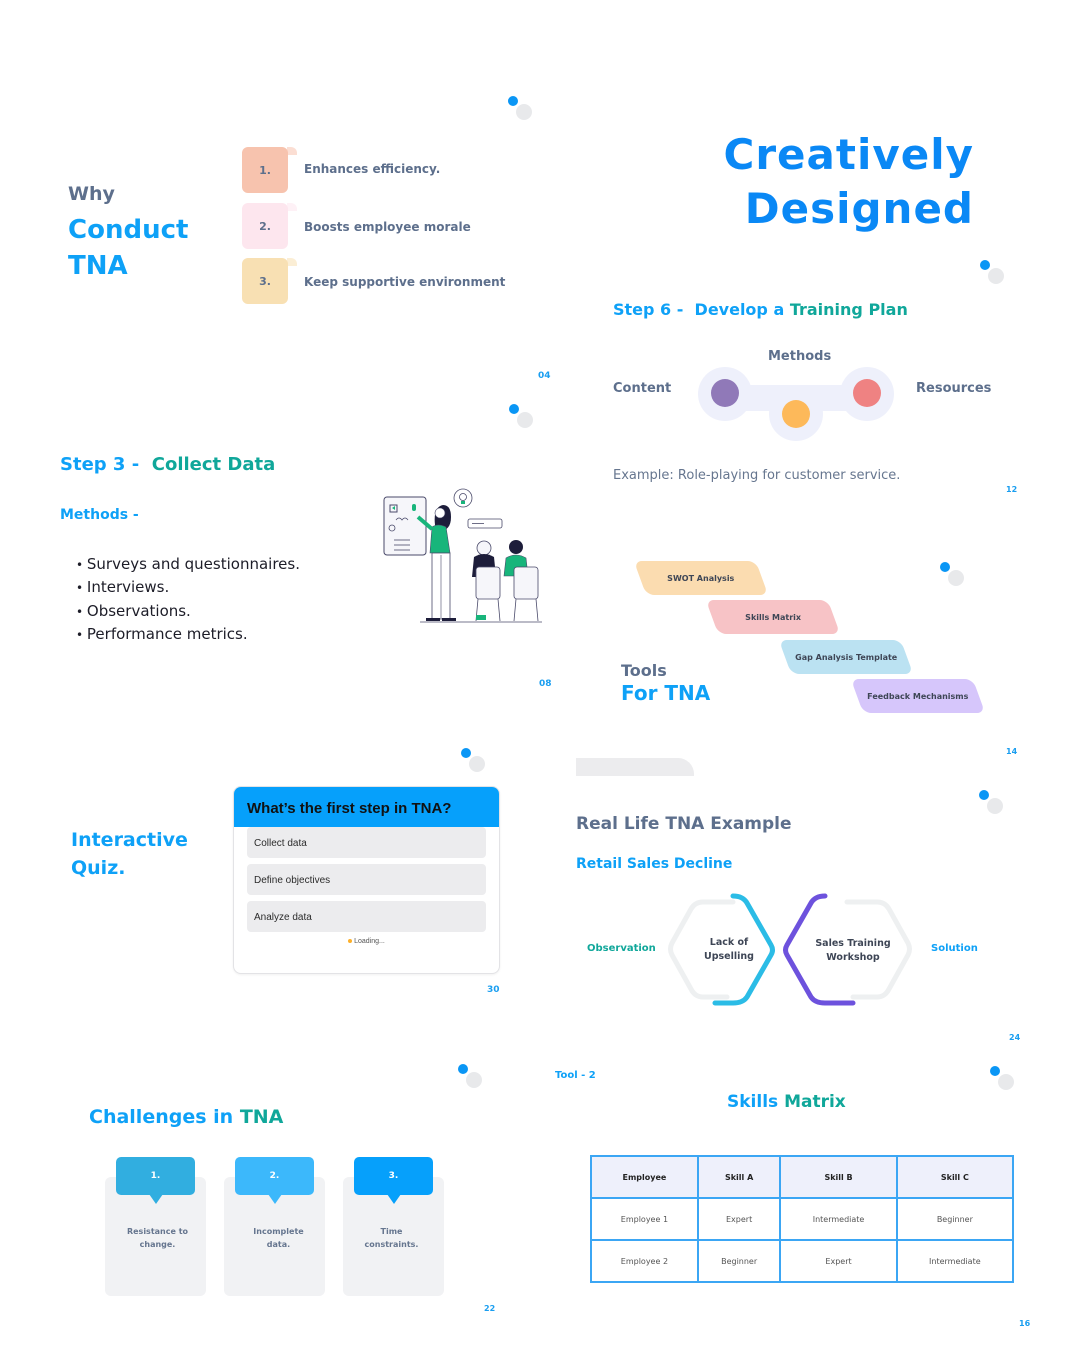 The width and height of the screenshot is (1080, 1350). What do you see at coordinates (1015, 1037) in the screenshot?
I see `page-number: 24` at bounding box center [1015, 1037].